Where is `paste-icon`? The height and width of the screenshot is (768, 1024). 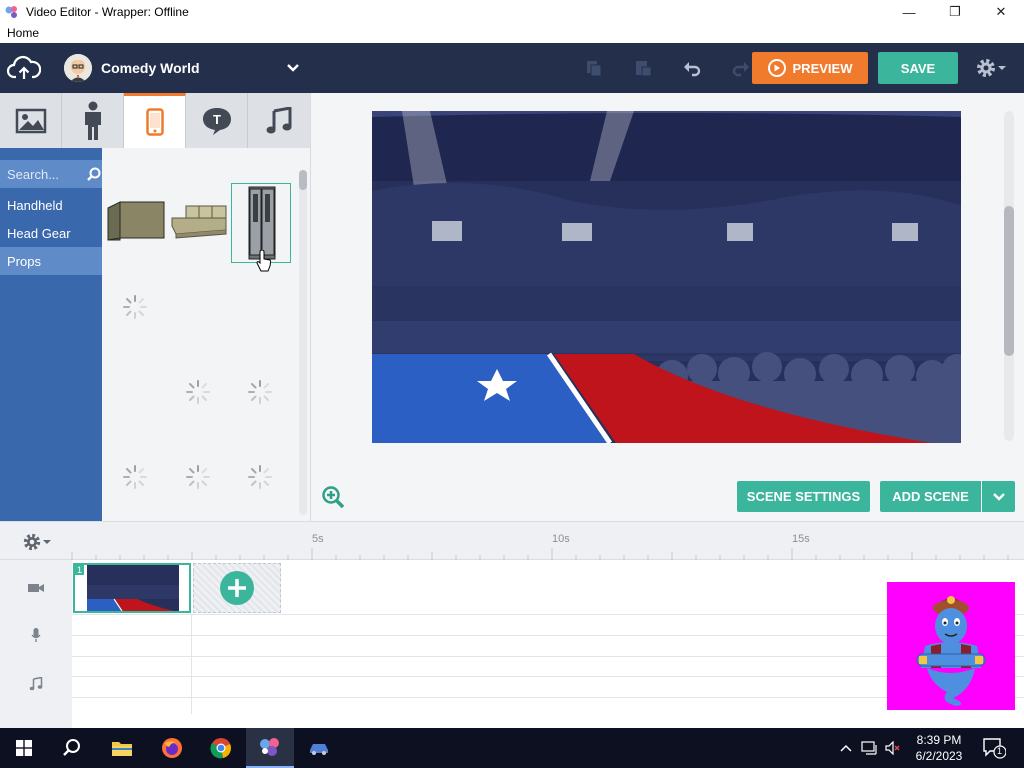 paste-icon is located at coordinates (644, 69).